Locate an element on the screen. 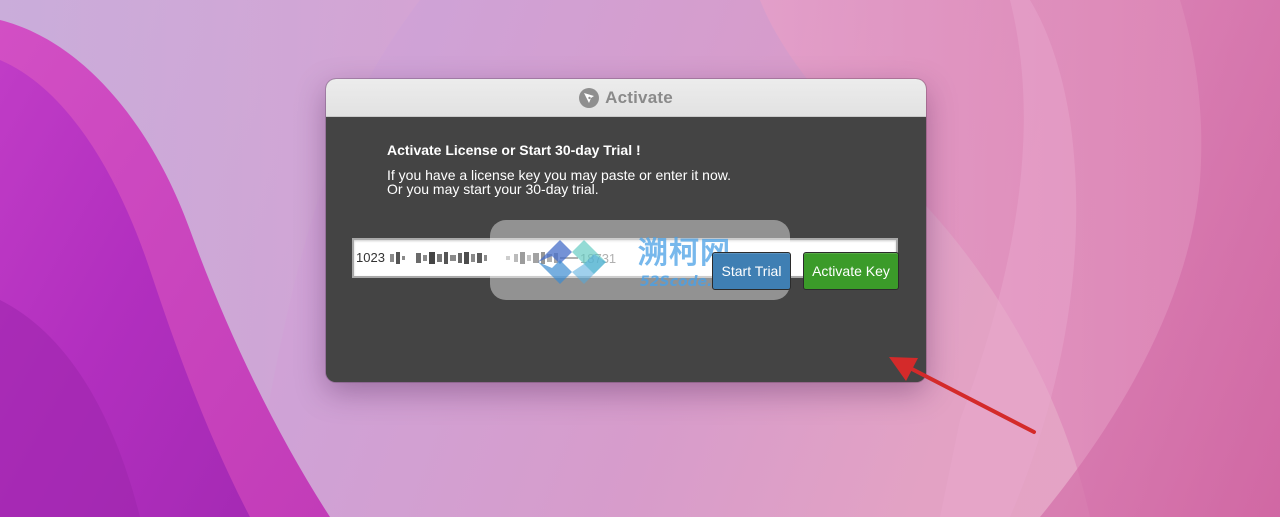 The image size is (1280, 517). description-line-2: Or you may start your 30-day trial. is located at coordinates (493, 189).